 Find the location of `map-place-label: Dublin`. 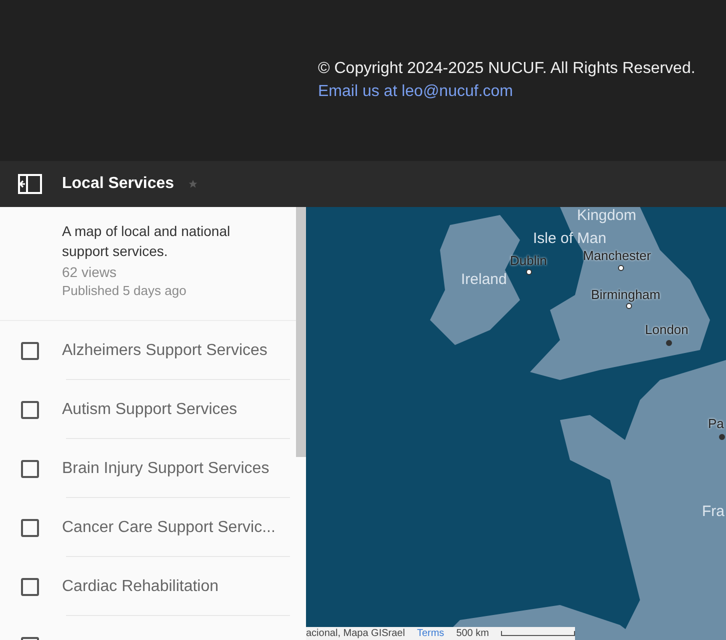

map-place-label: Dublin is located at coordinates (528, 260).